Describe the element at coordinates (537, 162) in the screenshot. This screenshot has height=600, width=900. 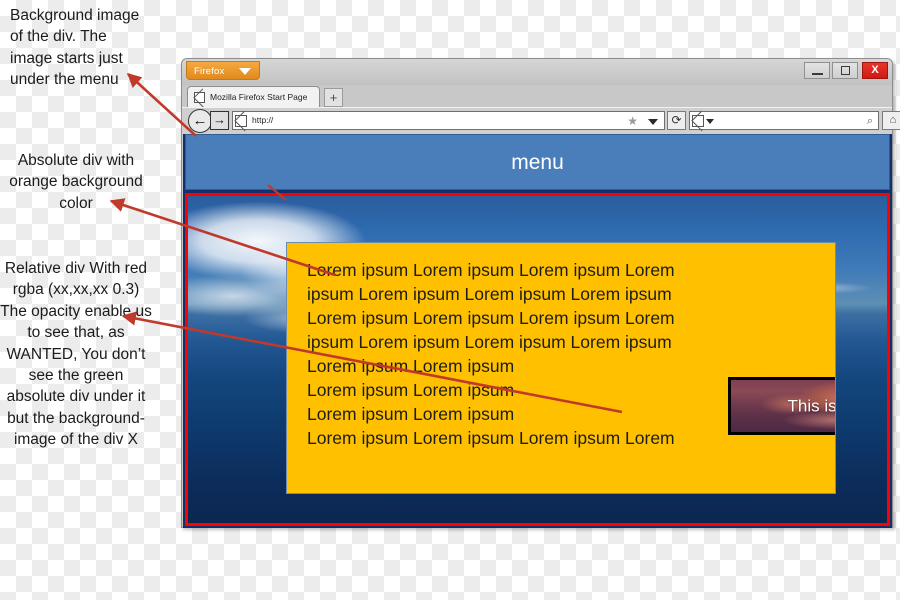
I see `page-menu-bar: menu` at that location.